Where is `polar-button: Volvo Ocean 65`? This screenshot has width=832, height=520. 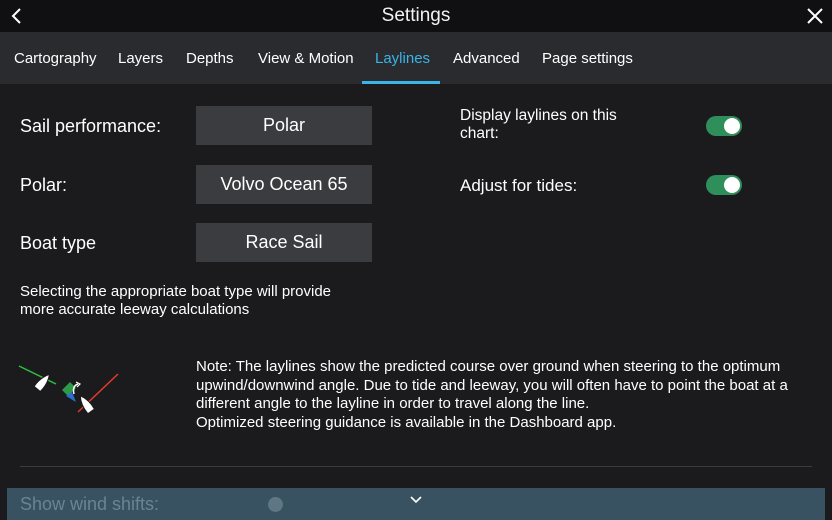 polar-button: Volvo Ocean 65 is located at coordinates (284, 184).